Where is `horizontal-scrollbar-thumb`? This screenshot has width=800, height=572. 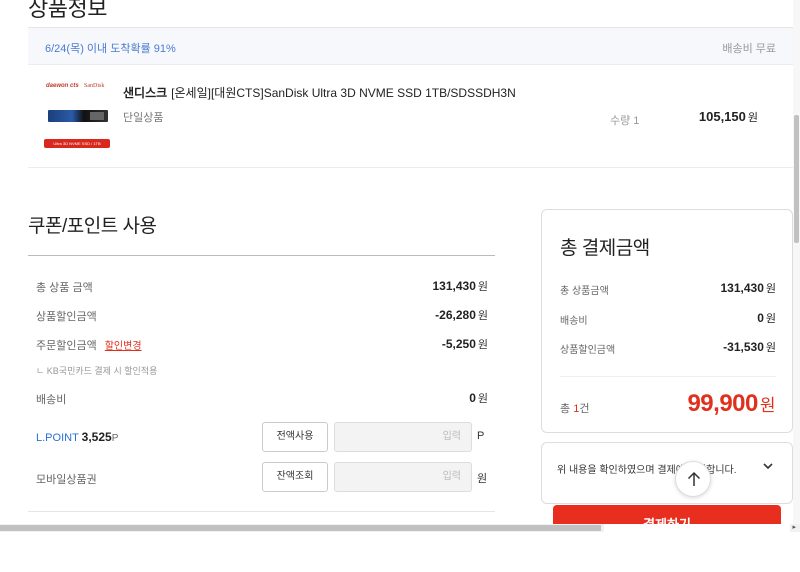 horizontal-scrollbar-thumb is located at coordinates (300, 528).